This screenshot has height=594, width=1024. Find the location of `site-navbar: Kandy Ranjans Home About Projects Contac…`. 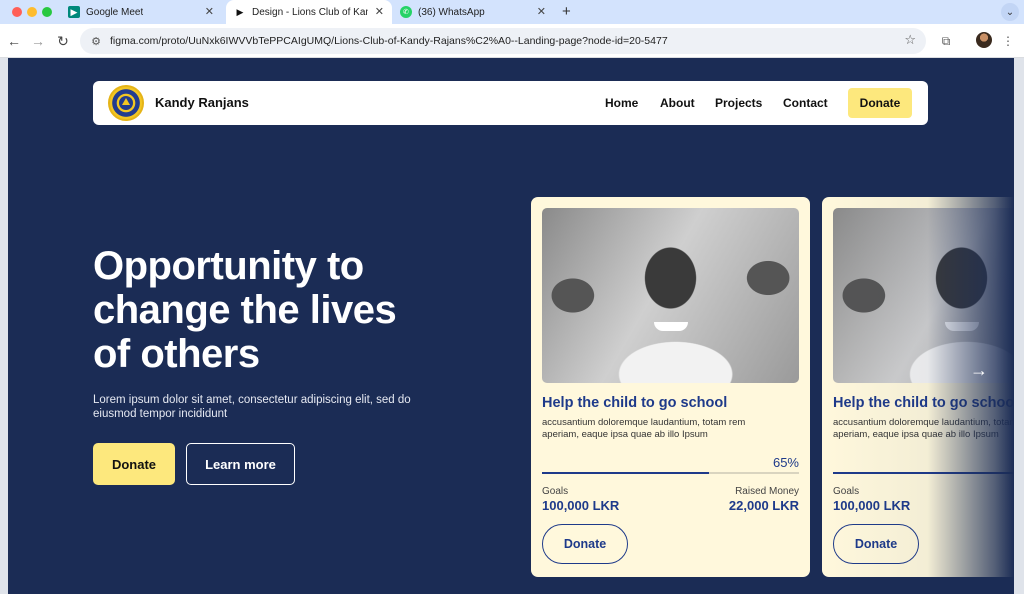

site-navbar: Kandy Ranjans Home About Projects Contac… is located at coordinates (510, 103).